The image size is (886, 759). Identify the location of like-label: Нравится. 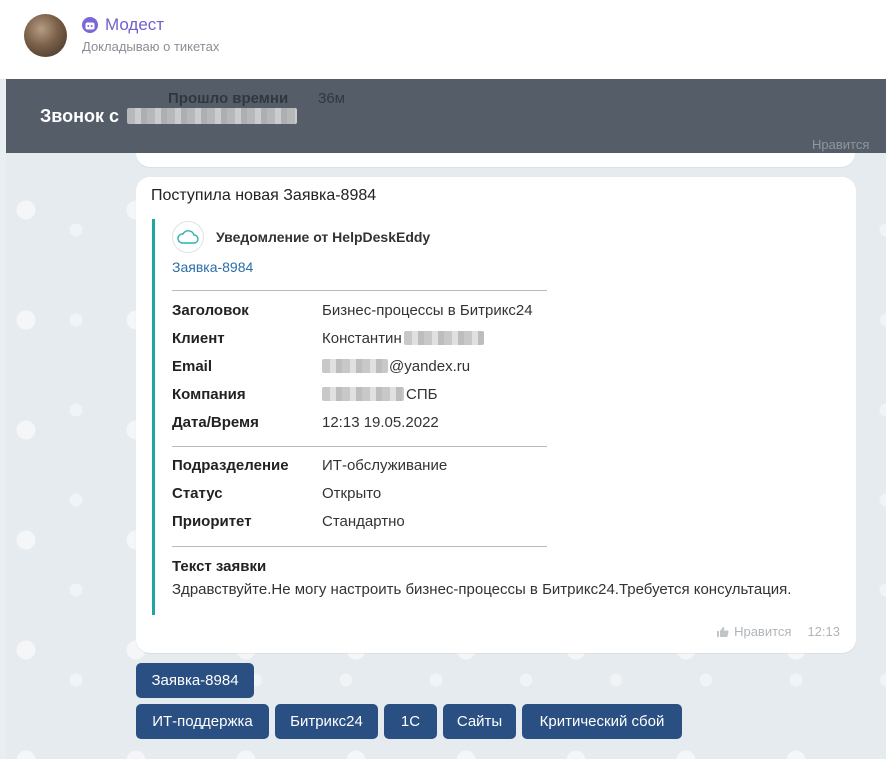
(763, 631).